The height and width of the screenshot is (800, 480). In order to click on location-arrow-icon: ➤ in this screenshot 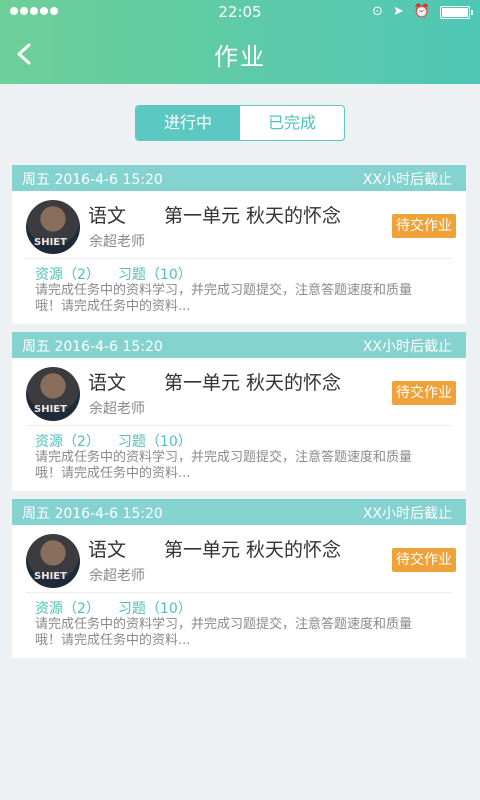, I will do `click(398, 11)`.